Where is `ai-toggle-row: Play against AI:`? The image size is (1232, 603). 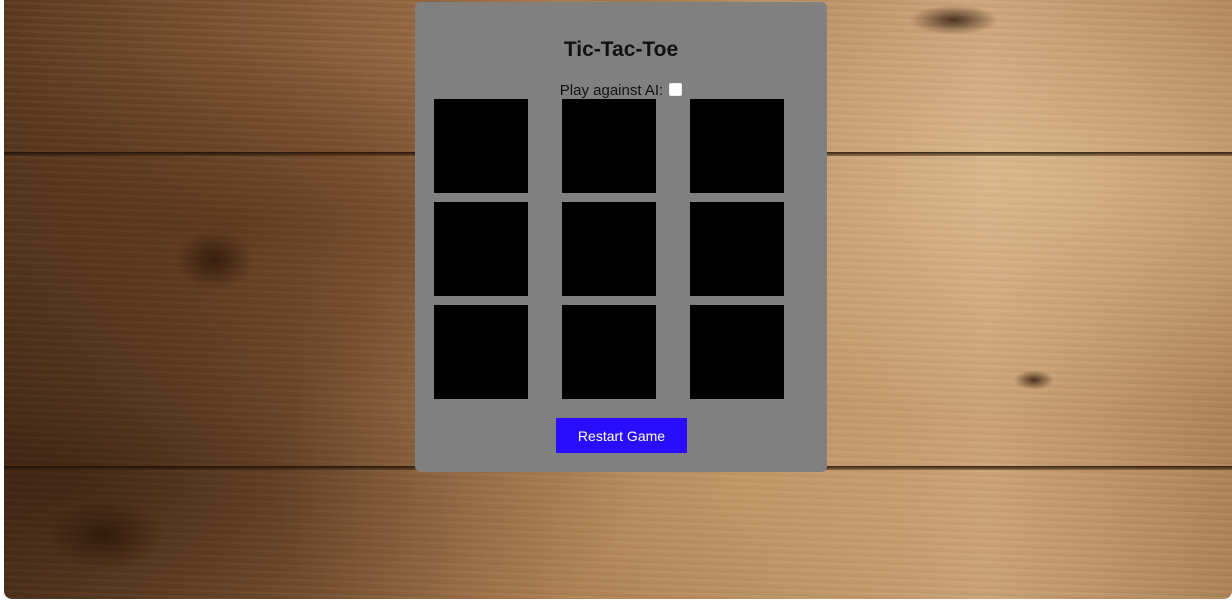 ai-toggle-row: Play against AI: is located at coordinates (621, 90).